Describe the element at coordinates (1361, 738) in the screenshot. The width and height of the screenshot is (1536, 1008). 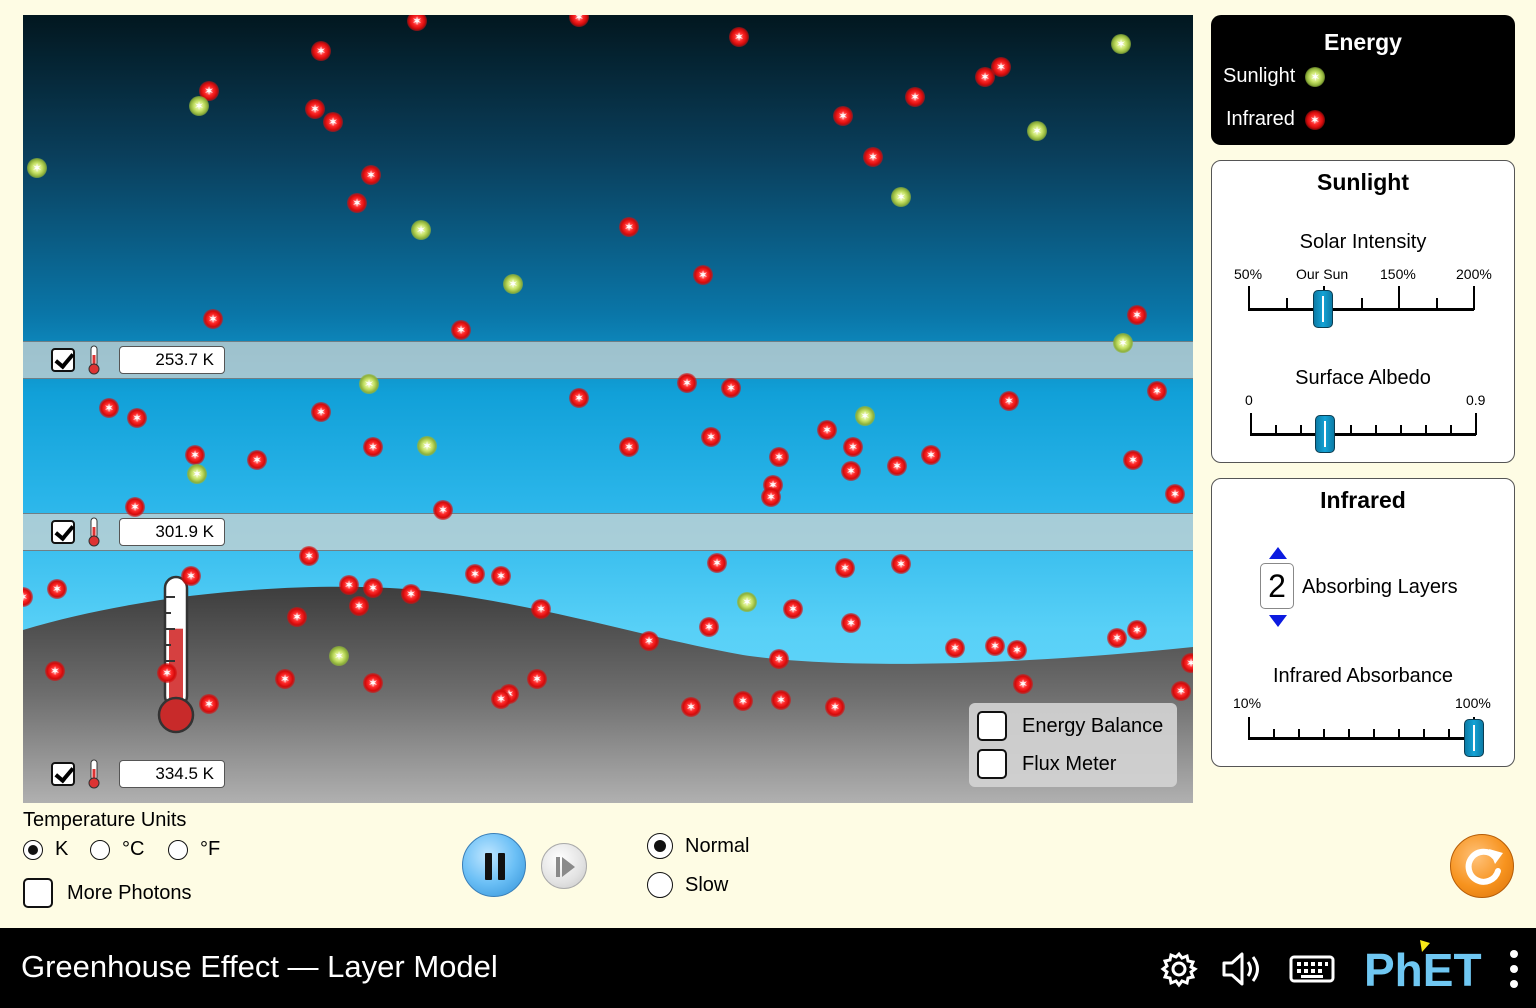
I see `infrared-absorbance-track` at that location.